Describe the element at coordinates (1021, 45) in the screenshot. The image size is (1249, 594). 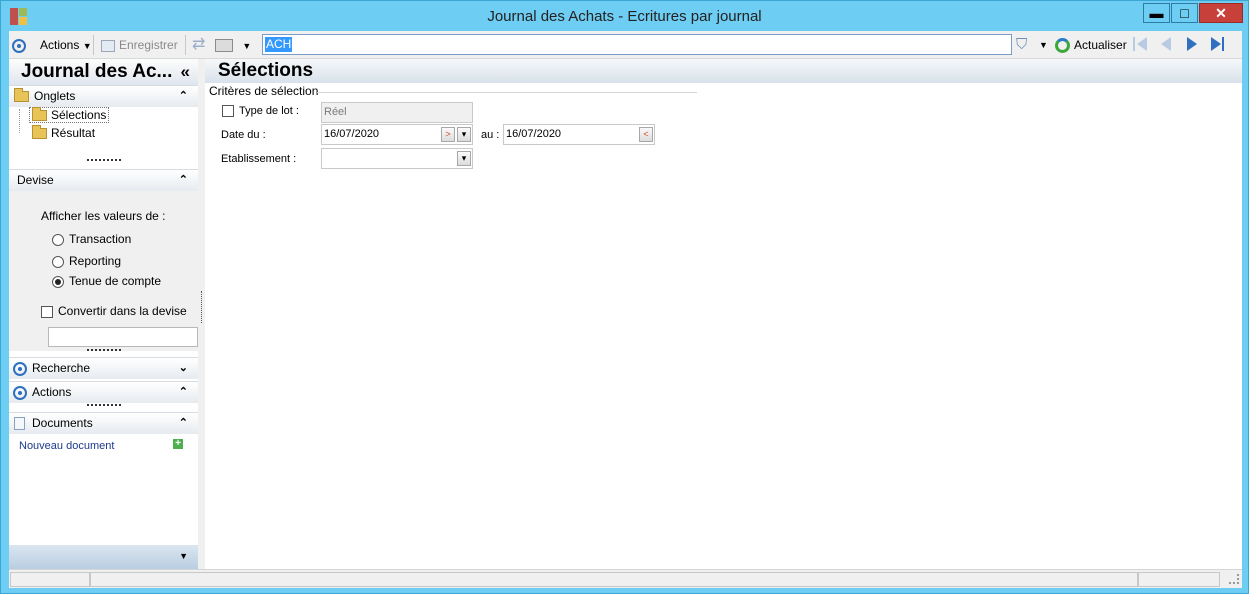
I see `filter-icon: ⛉` at that location.